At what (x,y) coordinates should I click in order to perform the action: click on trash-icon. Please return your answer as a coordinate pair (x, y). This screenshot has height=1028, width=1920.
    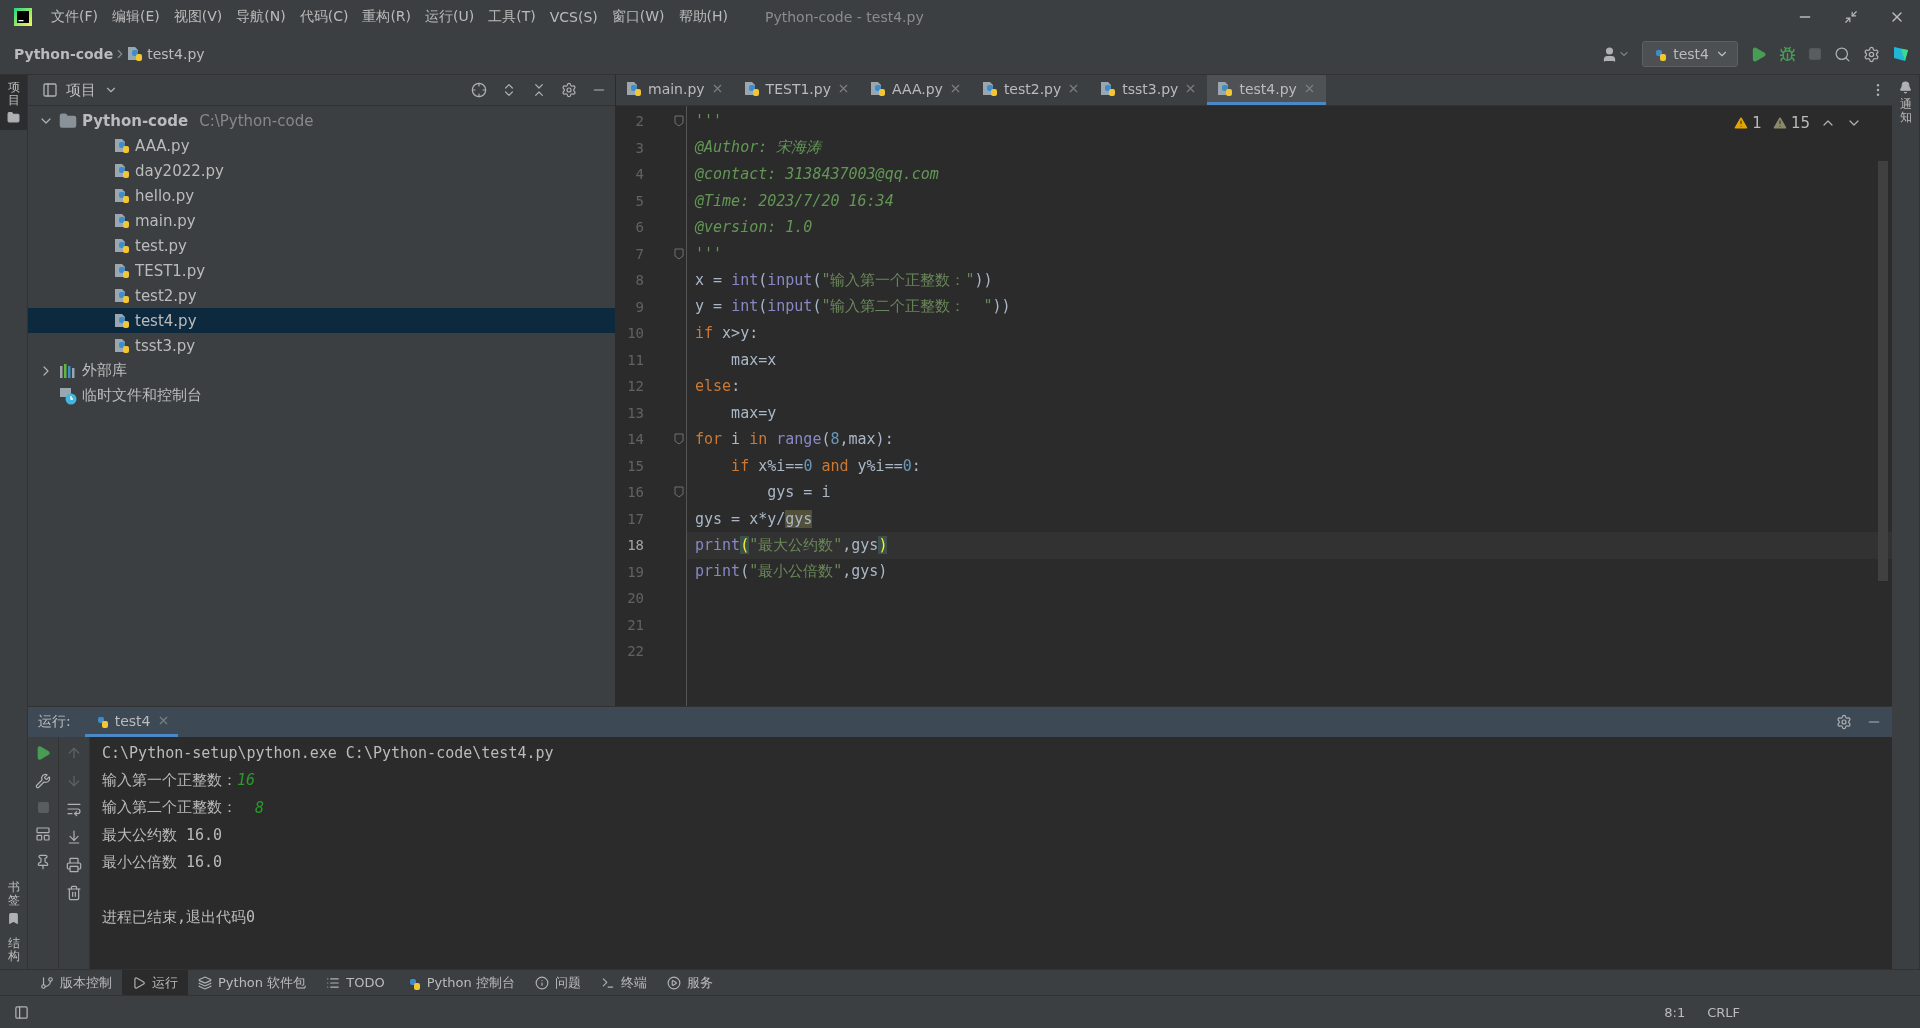
    Looking at the image, I should click on (74, 893).